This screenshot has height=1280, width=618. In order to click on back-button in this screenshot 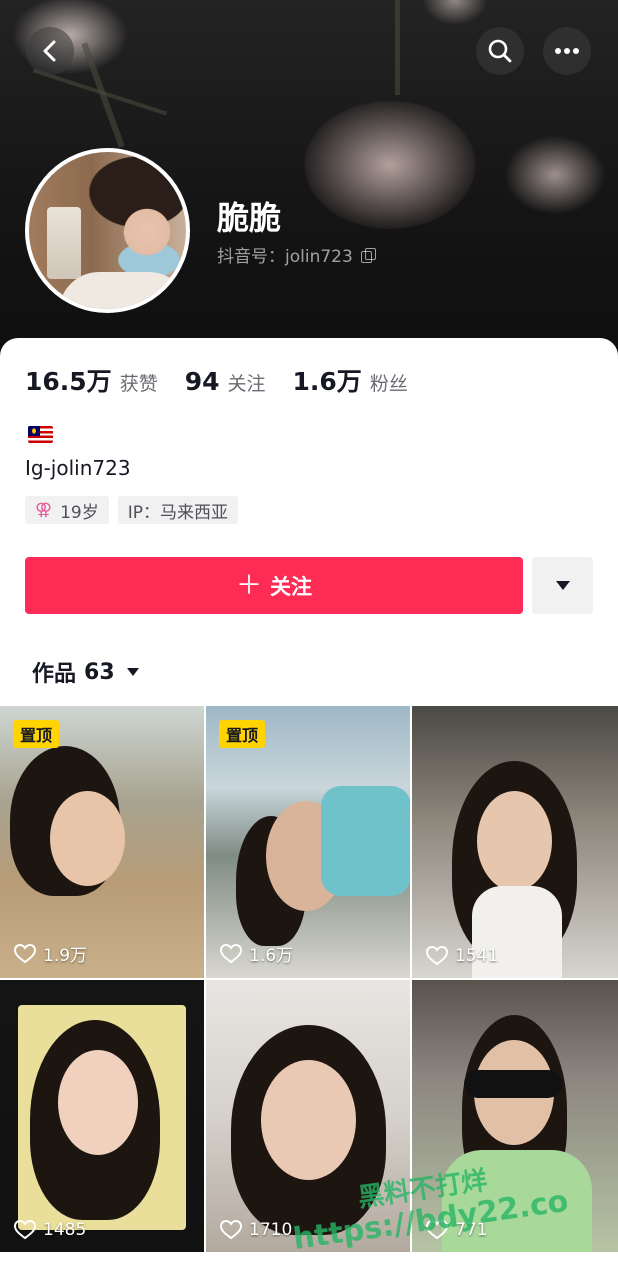, I will do `click(50, 51)`.